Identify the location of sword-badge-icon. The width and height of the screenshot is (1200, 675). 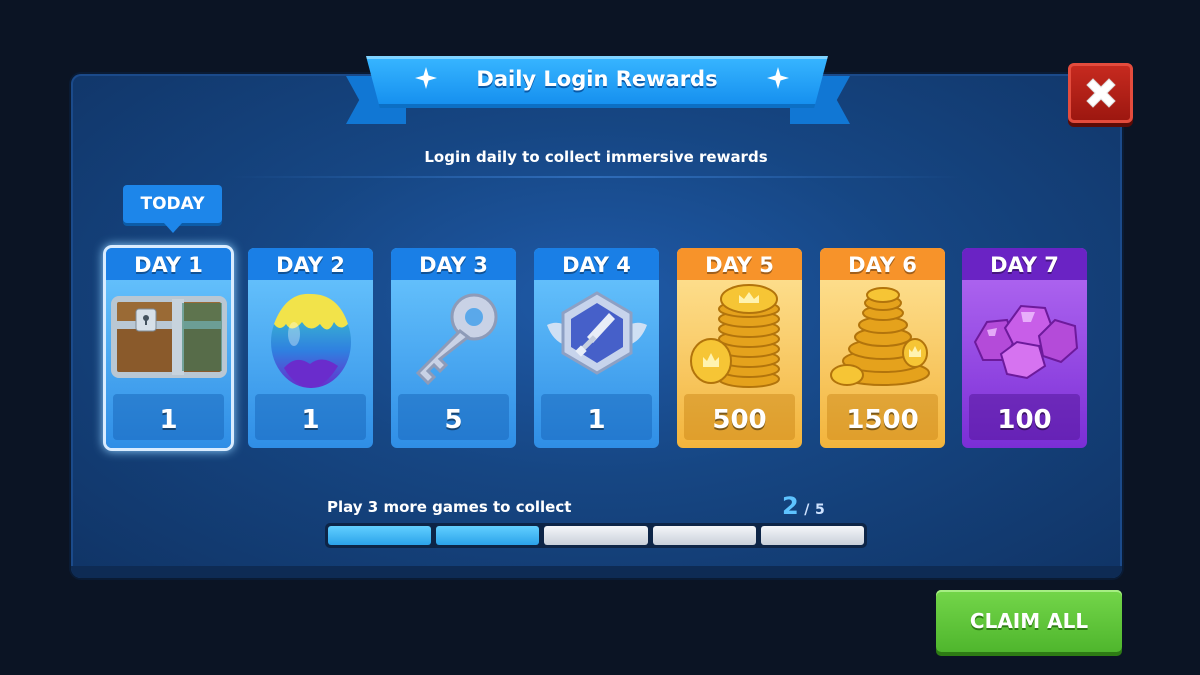
(596, 333).